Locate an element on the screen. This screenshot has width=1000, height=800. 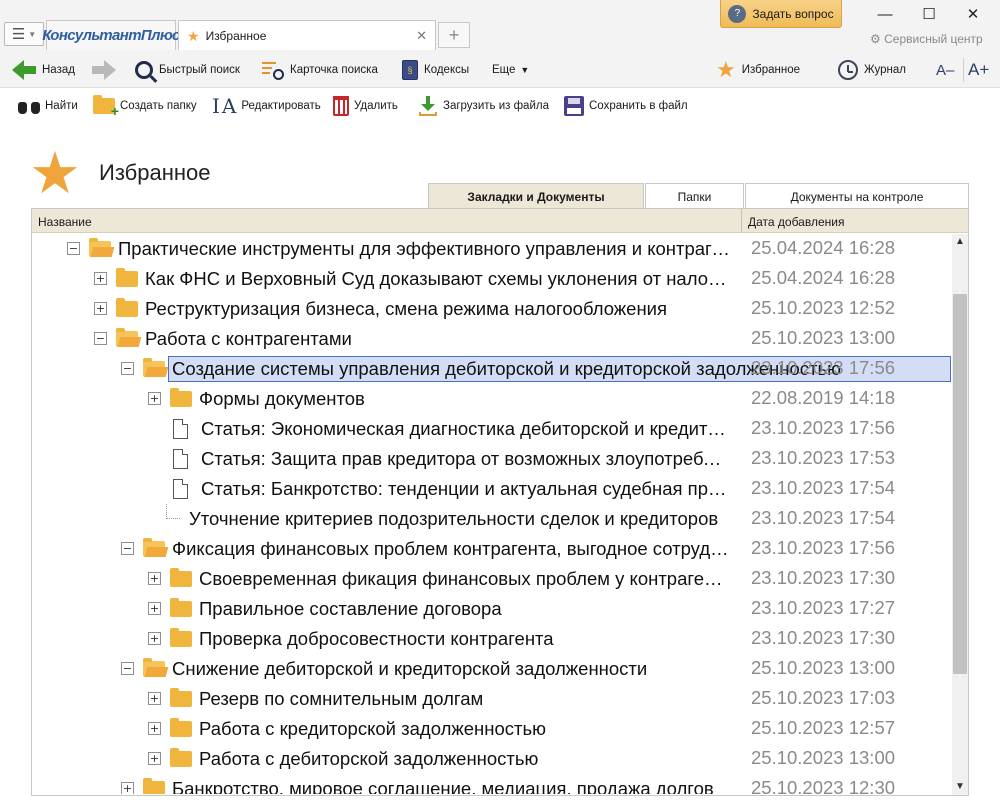
column-header-date: Дата добавления is located at coordinates (796, 222).